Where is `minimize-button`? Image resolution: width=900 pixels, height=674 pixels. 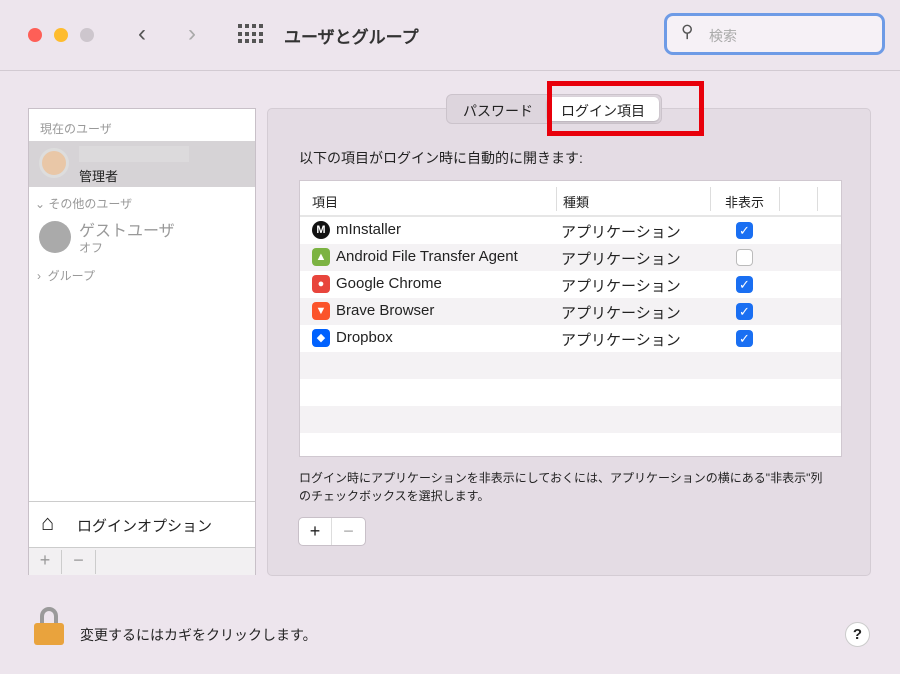 minimize-button is located at coordinates (61, 35).